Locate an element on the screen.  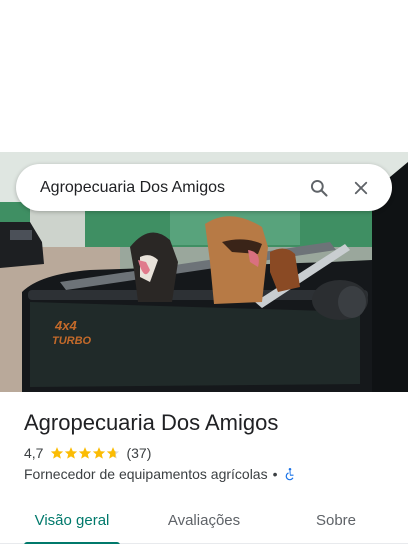
search-icon is located at coordinates (319, 188).